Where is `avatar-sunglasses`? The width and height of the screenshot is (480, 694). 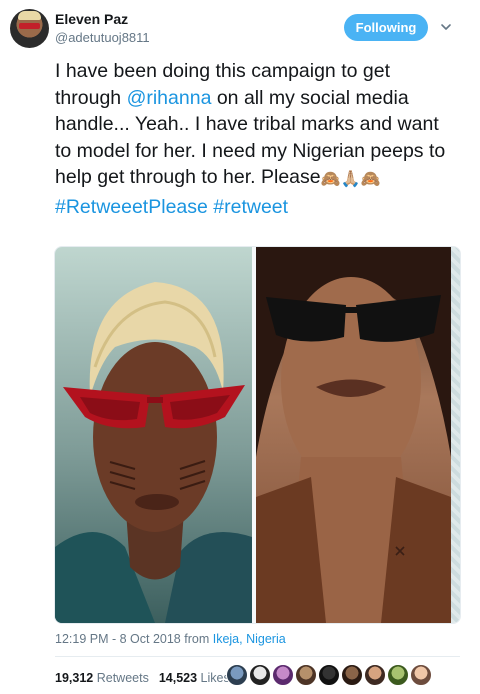 avatar-sunglasses is located at coordinates (29, 26).